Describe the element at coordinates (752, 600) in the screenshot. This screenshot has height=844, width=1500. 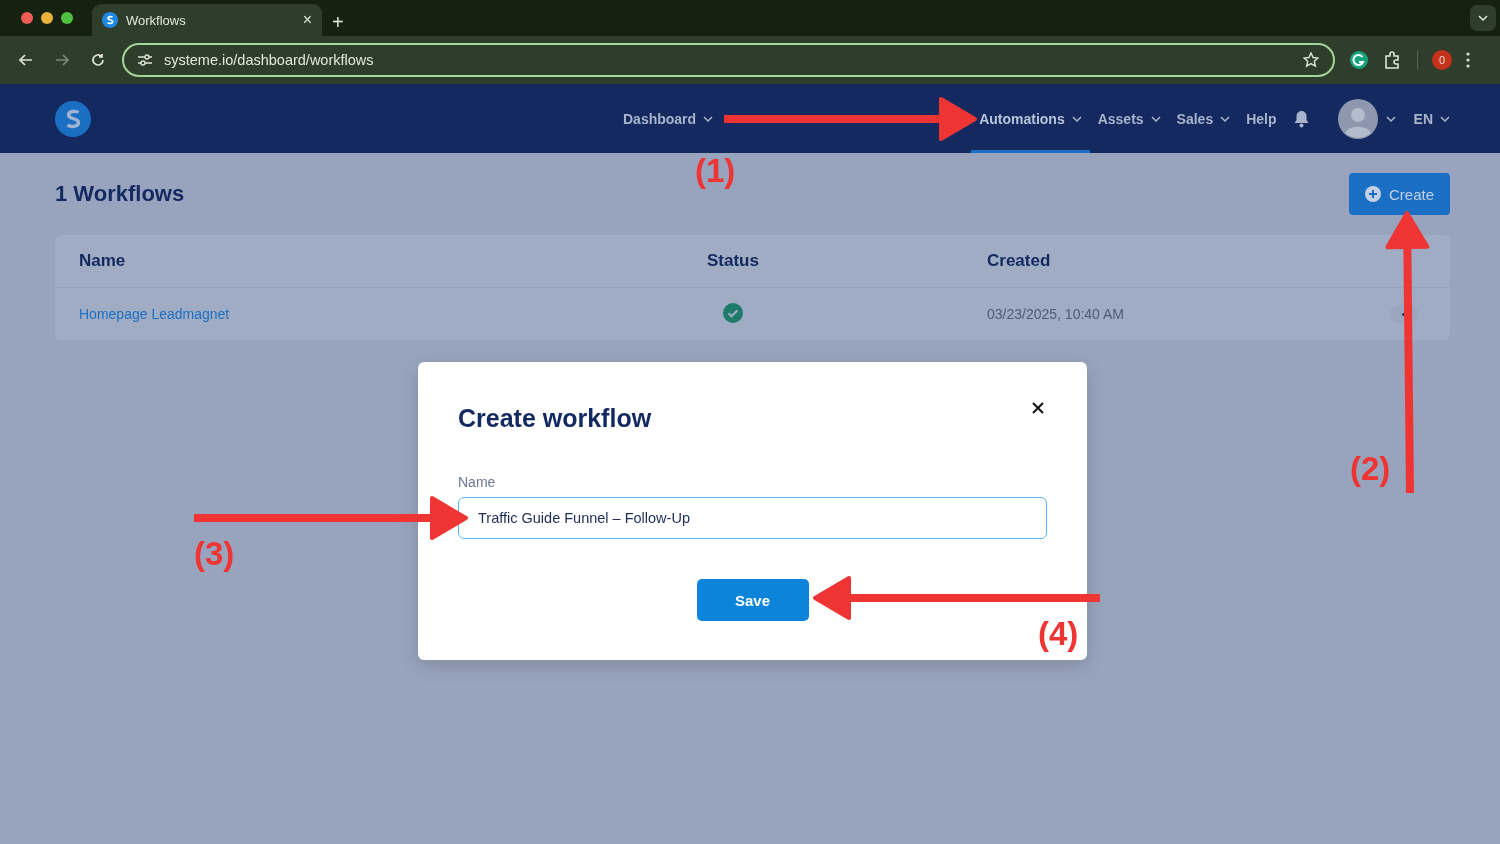
I see `save-button: Save` at that location.